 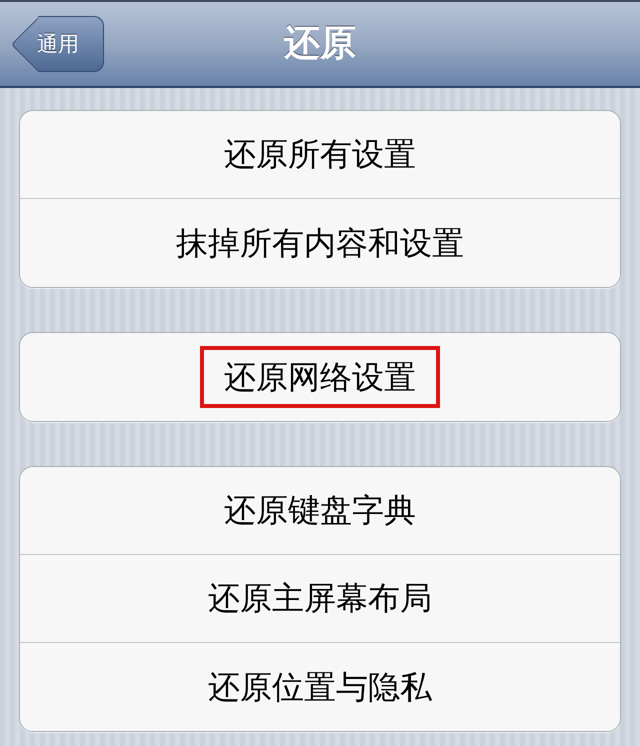 I want to click on reset-option: 还原网络设置, so click(x=320, y=377).